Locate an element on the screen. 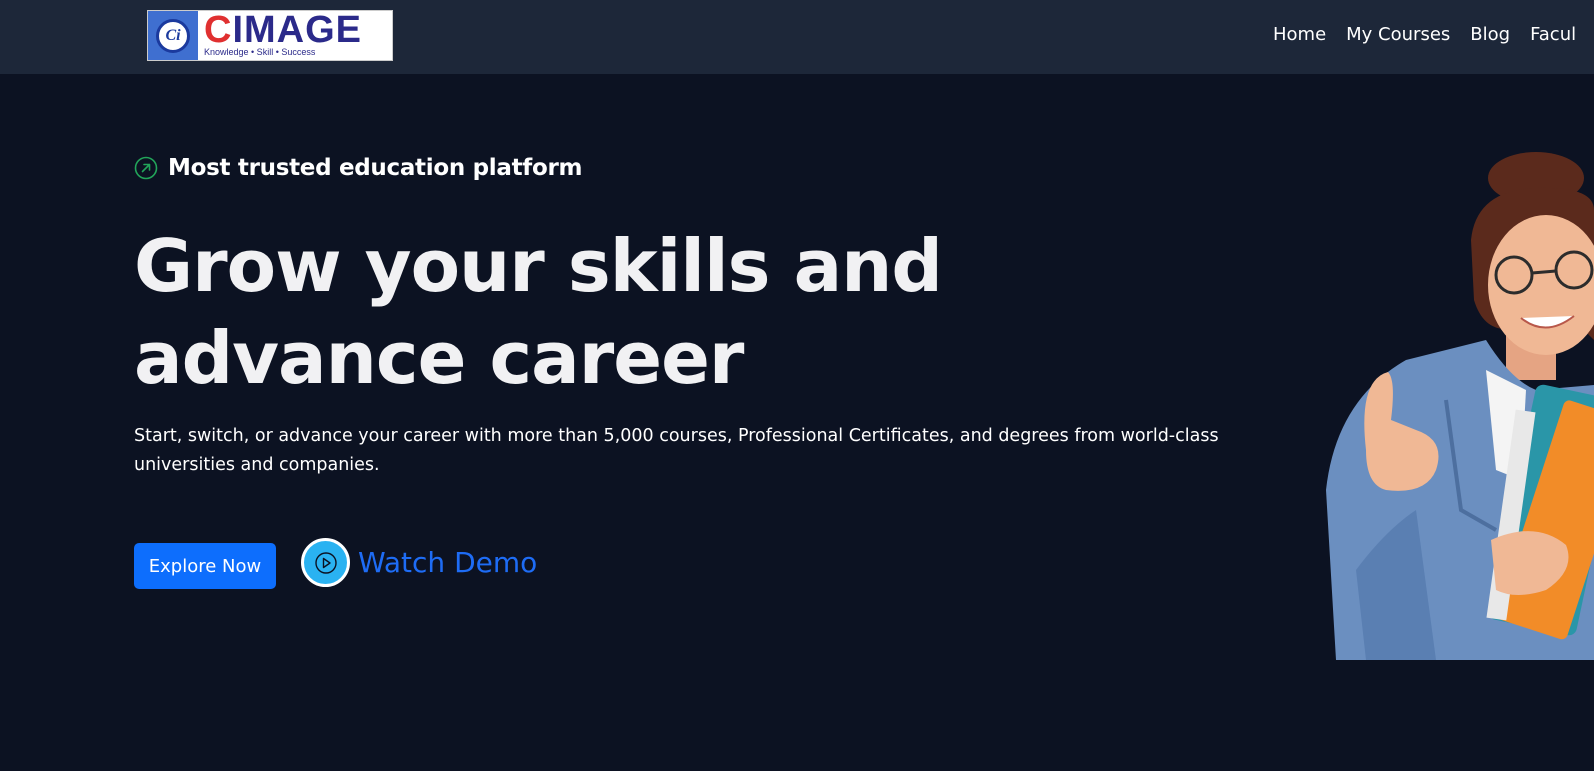 This screenshot has width=1594, height=771. nav-faculty: Facul is located at coordinates (1553, 34).